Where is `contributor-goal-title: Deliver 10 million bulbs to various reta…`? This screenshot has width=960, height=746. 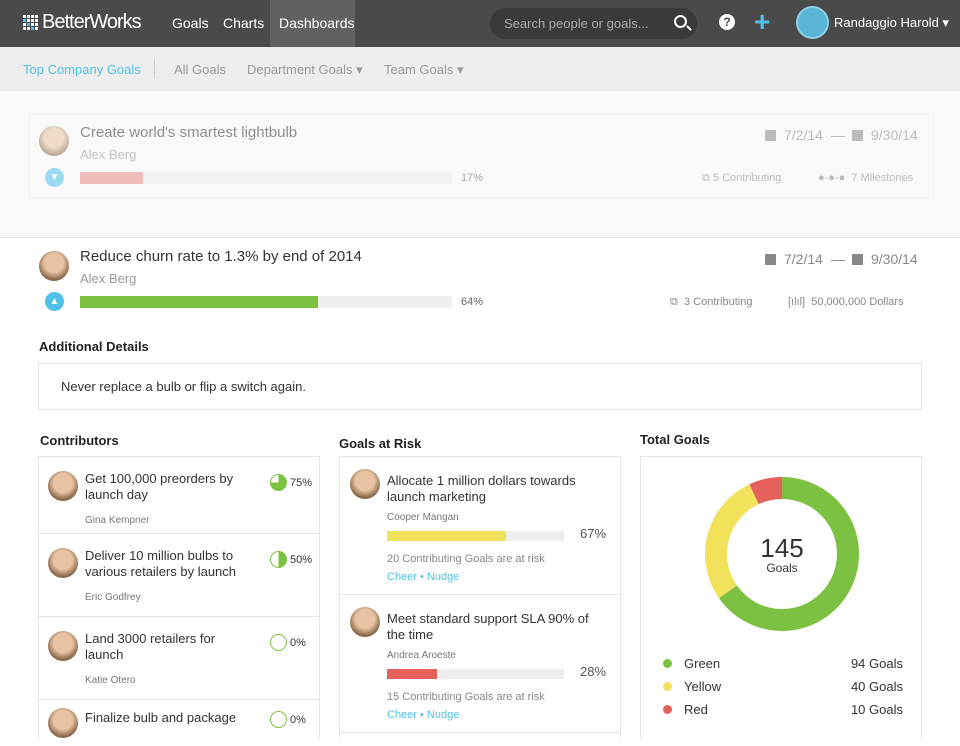 contributor-goal-title: Deliver 10 million bulbs to various reta… is located at coordinates (165, 564).